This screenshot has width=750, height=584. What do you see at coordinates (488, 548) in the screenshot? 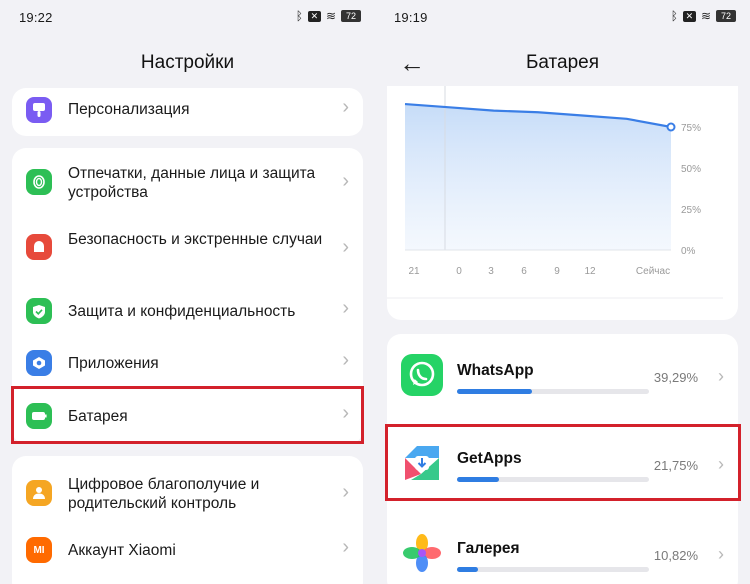
I see `app-name: Галерея` at bounding box center [488, 548].